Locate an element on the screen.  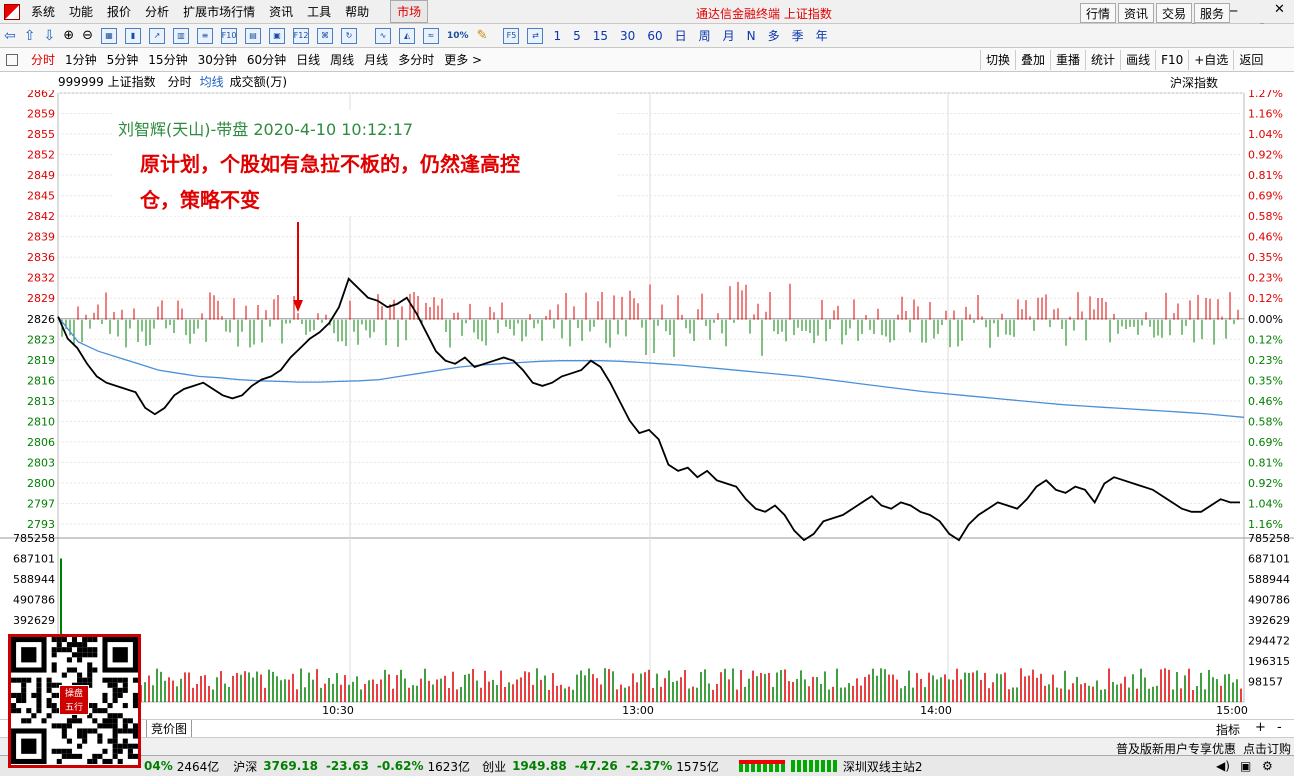
period-60: 60 is located at coordinates (654, 36).